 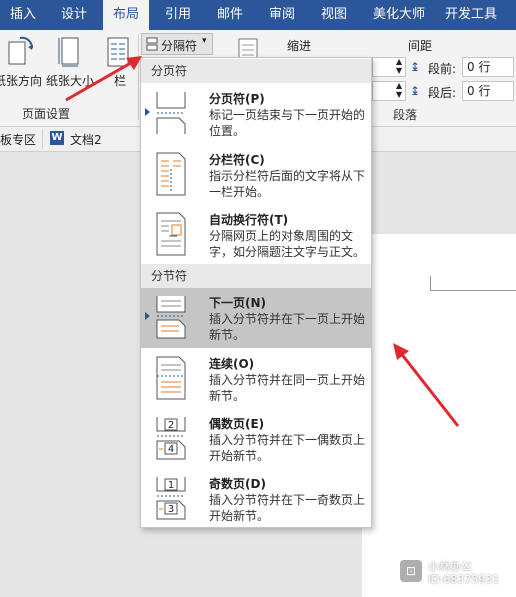 I want to click on watermark-line1: 小林办公, so click(x=450, y=566).